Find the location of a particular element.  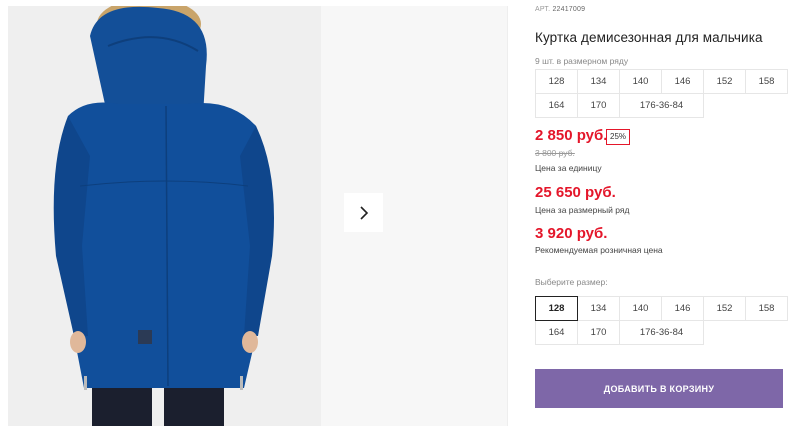

row-price: 25 650 руб. is located at coordinates (575, 192).